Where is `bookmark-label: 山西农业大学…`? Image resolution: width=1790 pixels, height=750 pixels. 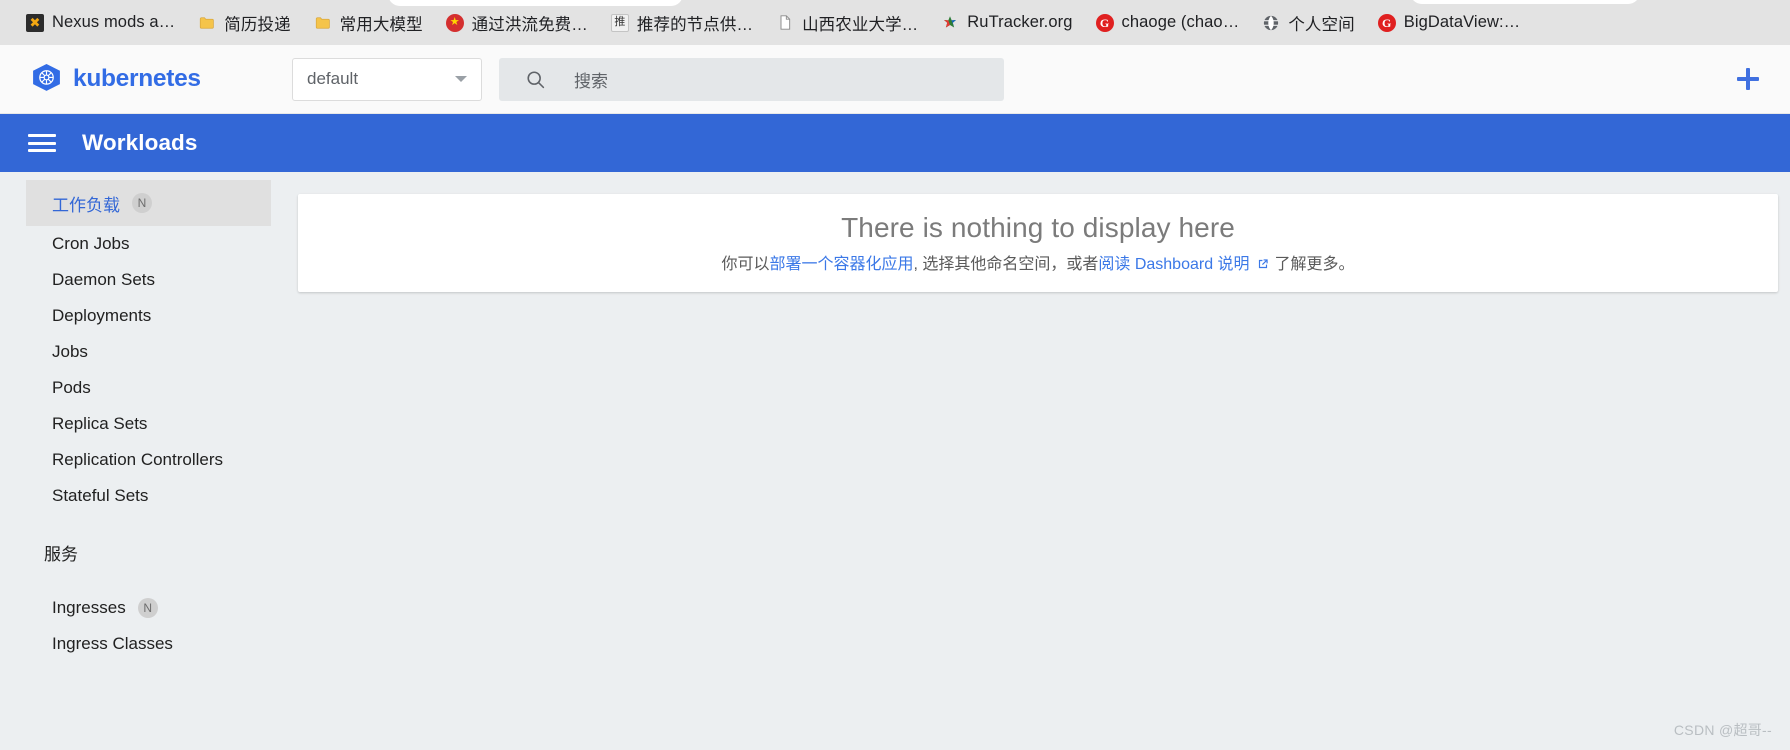
bookmark-label: 山西农业大学… is located at coordinates (860, 24).